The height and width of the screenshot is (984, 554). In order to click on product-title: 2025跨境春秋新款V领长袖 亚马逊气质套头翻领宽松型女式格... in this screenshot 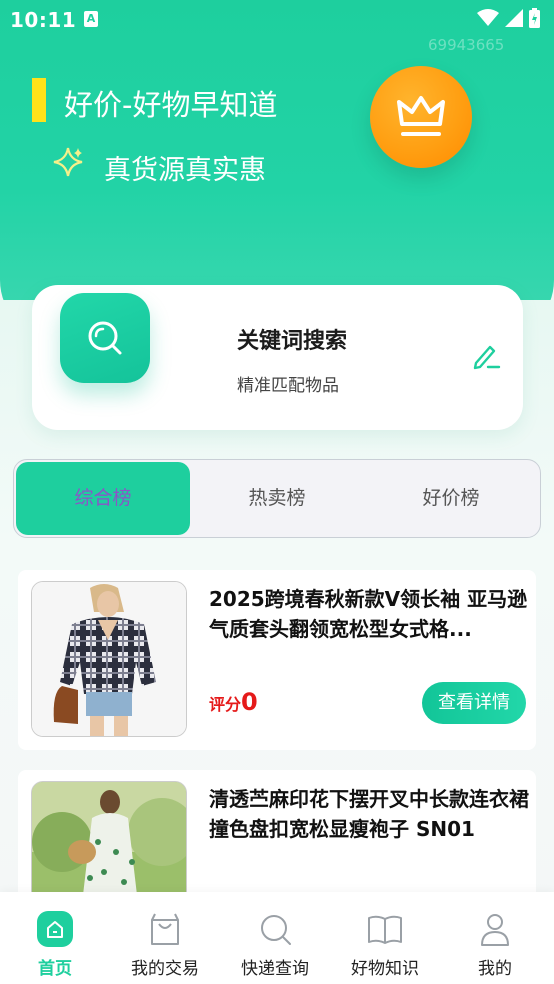, I will do `click(369, 614)`.